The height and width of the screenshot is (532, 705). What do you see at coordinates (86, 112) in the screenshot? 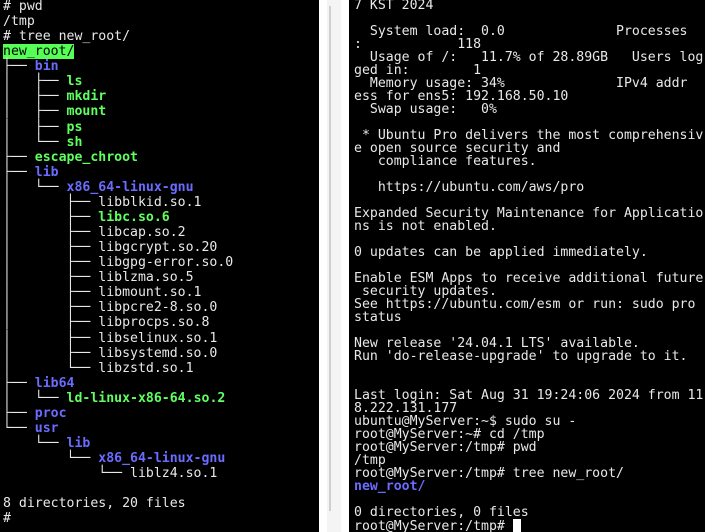
I see `left-terminal-line-highlight: mount` at bounding box center [86, 112].